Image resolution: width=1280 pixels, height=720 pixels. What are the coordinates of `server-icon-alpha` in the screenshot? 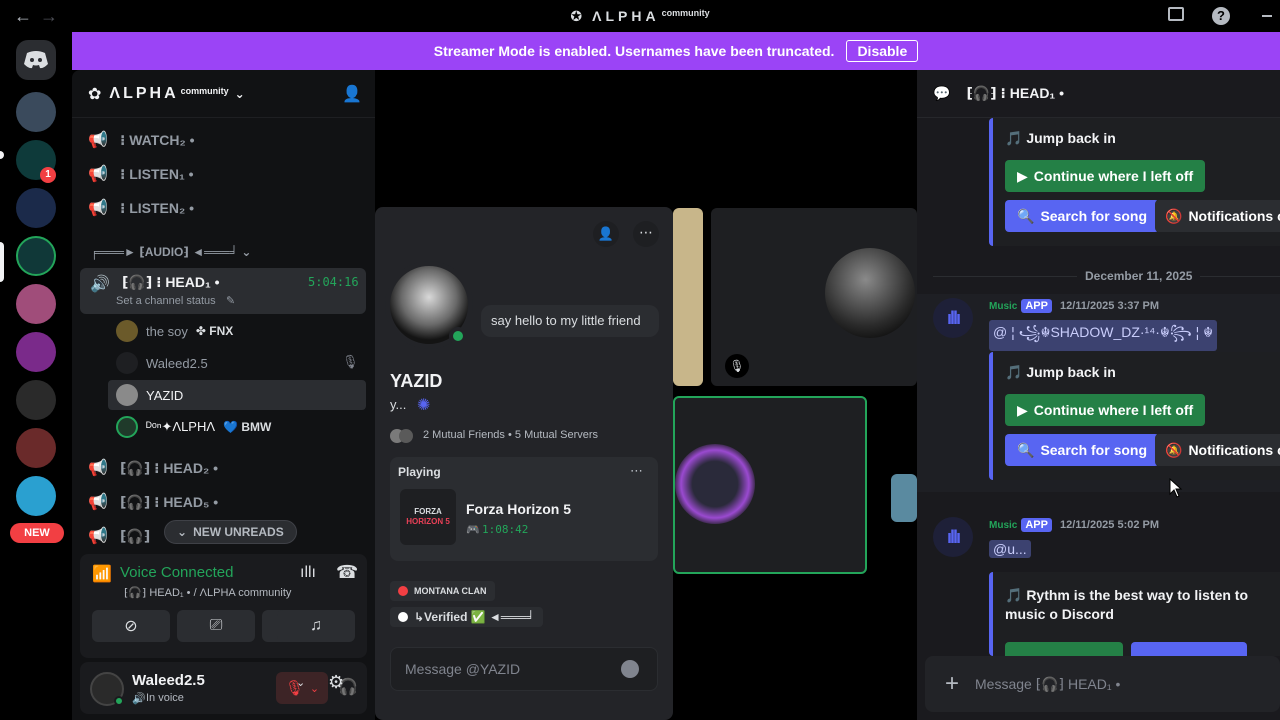 It's located at (36, 256).